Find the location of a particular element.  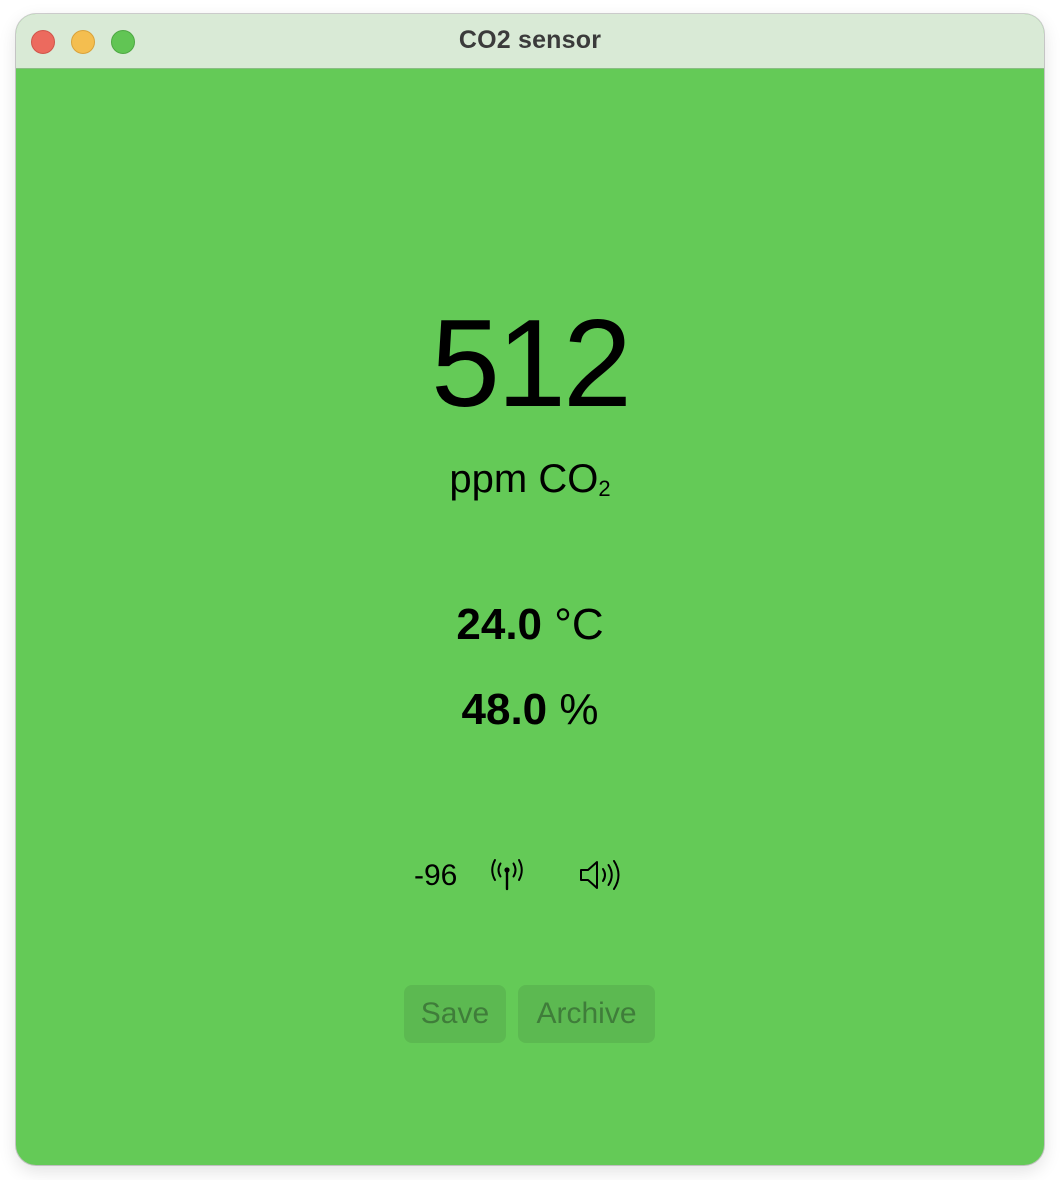

co2-value: 512 is located at coordinates (531, 364).